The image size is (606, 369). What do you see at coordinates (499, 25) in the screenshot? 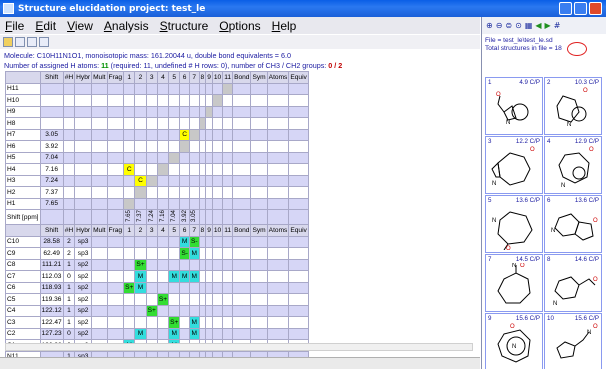
I see `zoom-out-icon: ⊖` at bounding box center [499, 25].